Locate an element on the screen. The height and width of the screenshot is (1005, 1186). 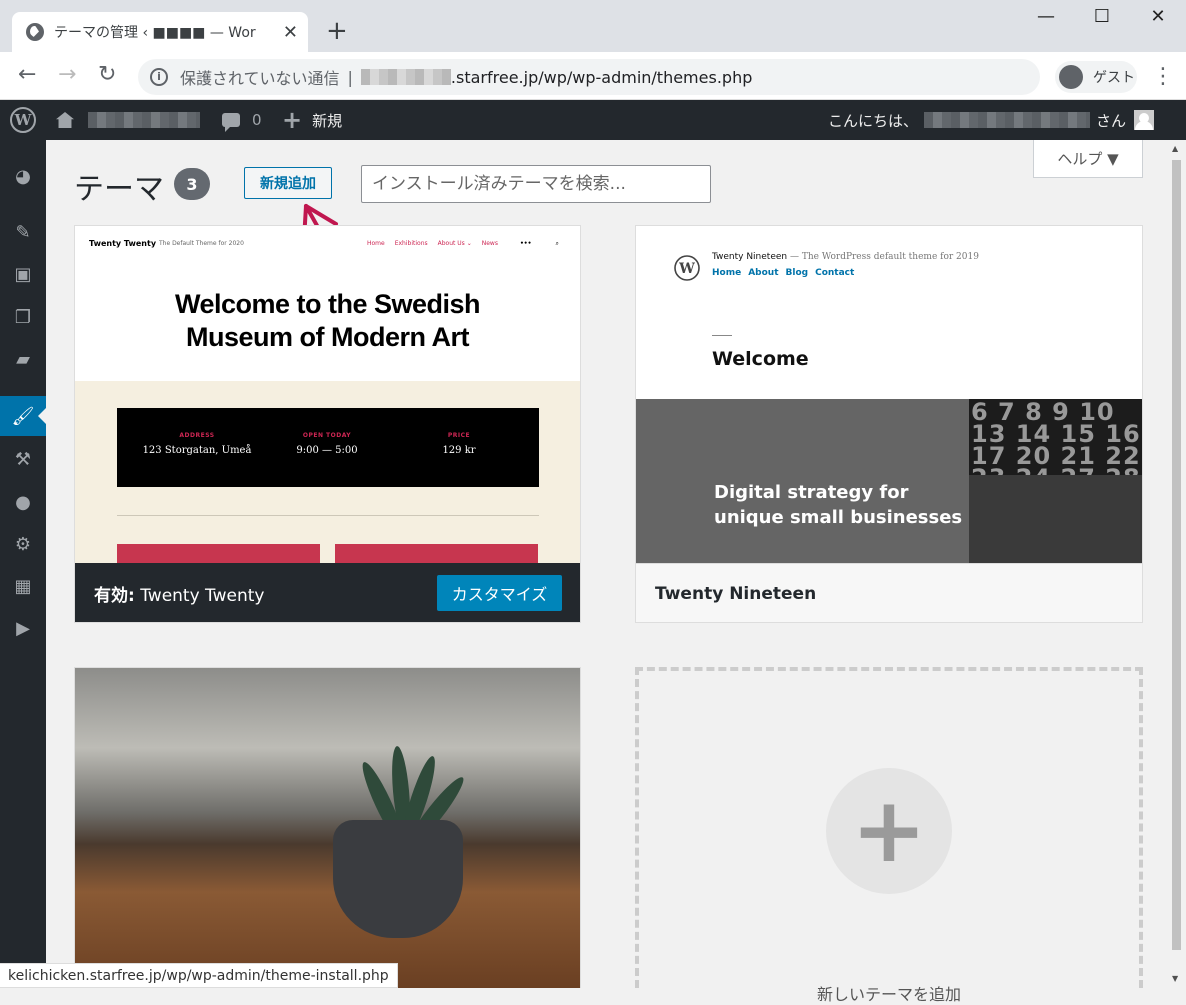
preview-info-value: 123 Storgatan, Umeå is located at coordinates (197, 450).